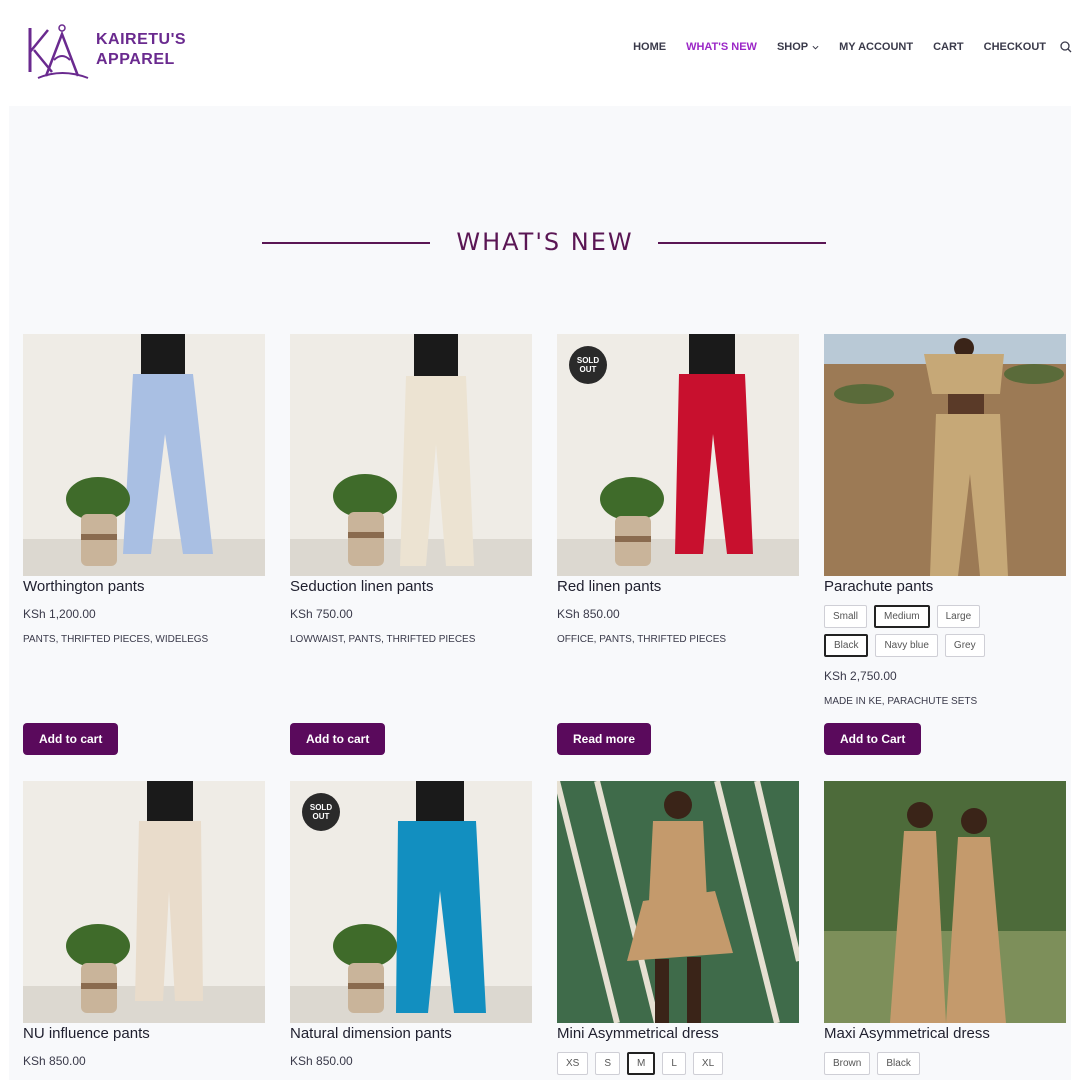 The height and width of the screenshot is (1080, 1080). Describe the element at coordinates (411, 1033) in the screenshot. I see `product-name: Natural dimension pants` at that location.